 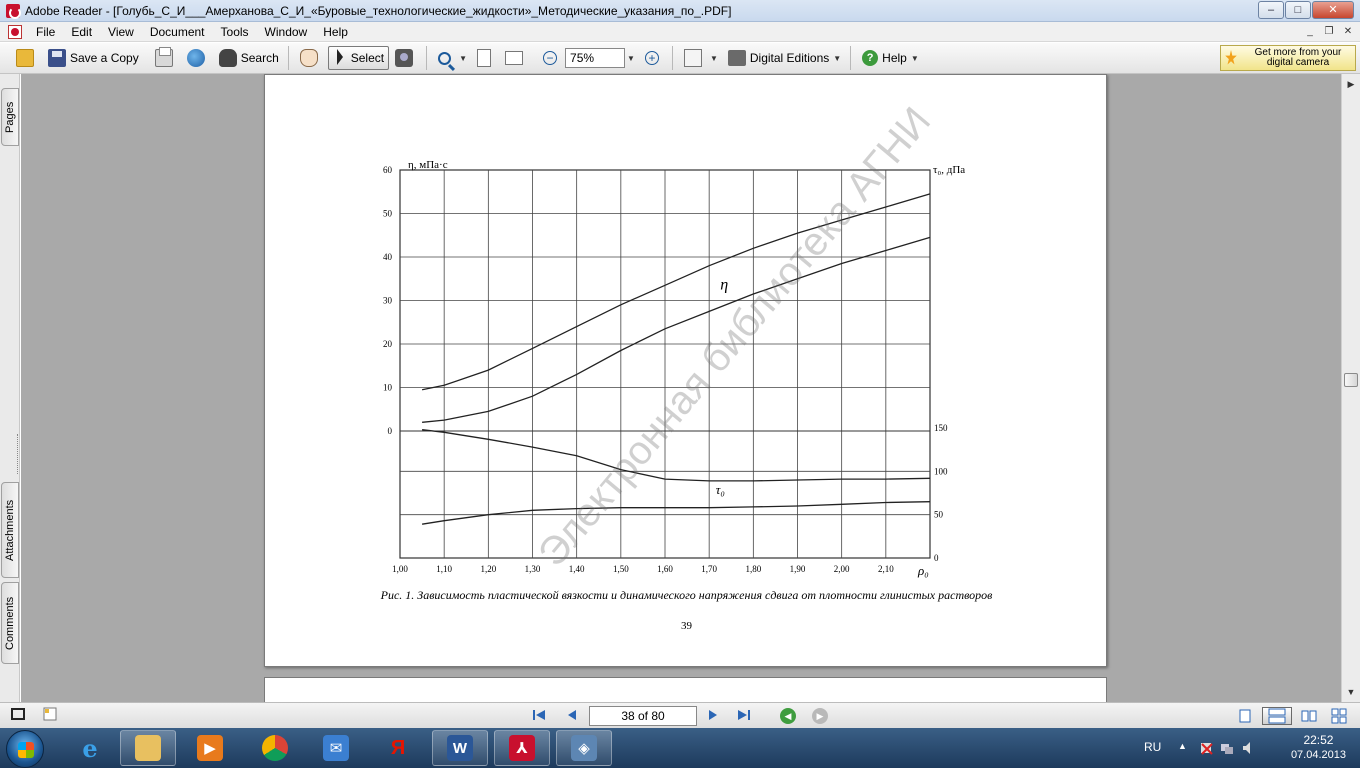 I want to click on go-forward-icon: ▶, so click(x=820, y=716).